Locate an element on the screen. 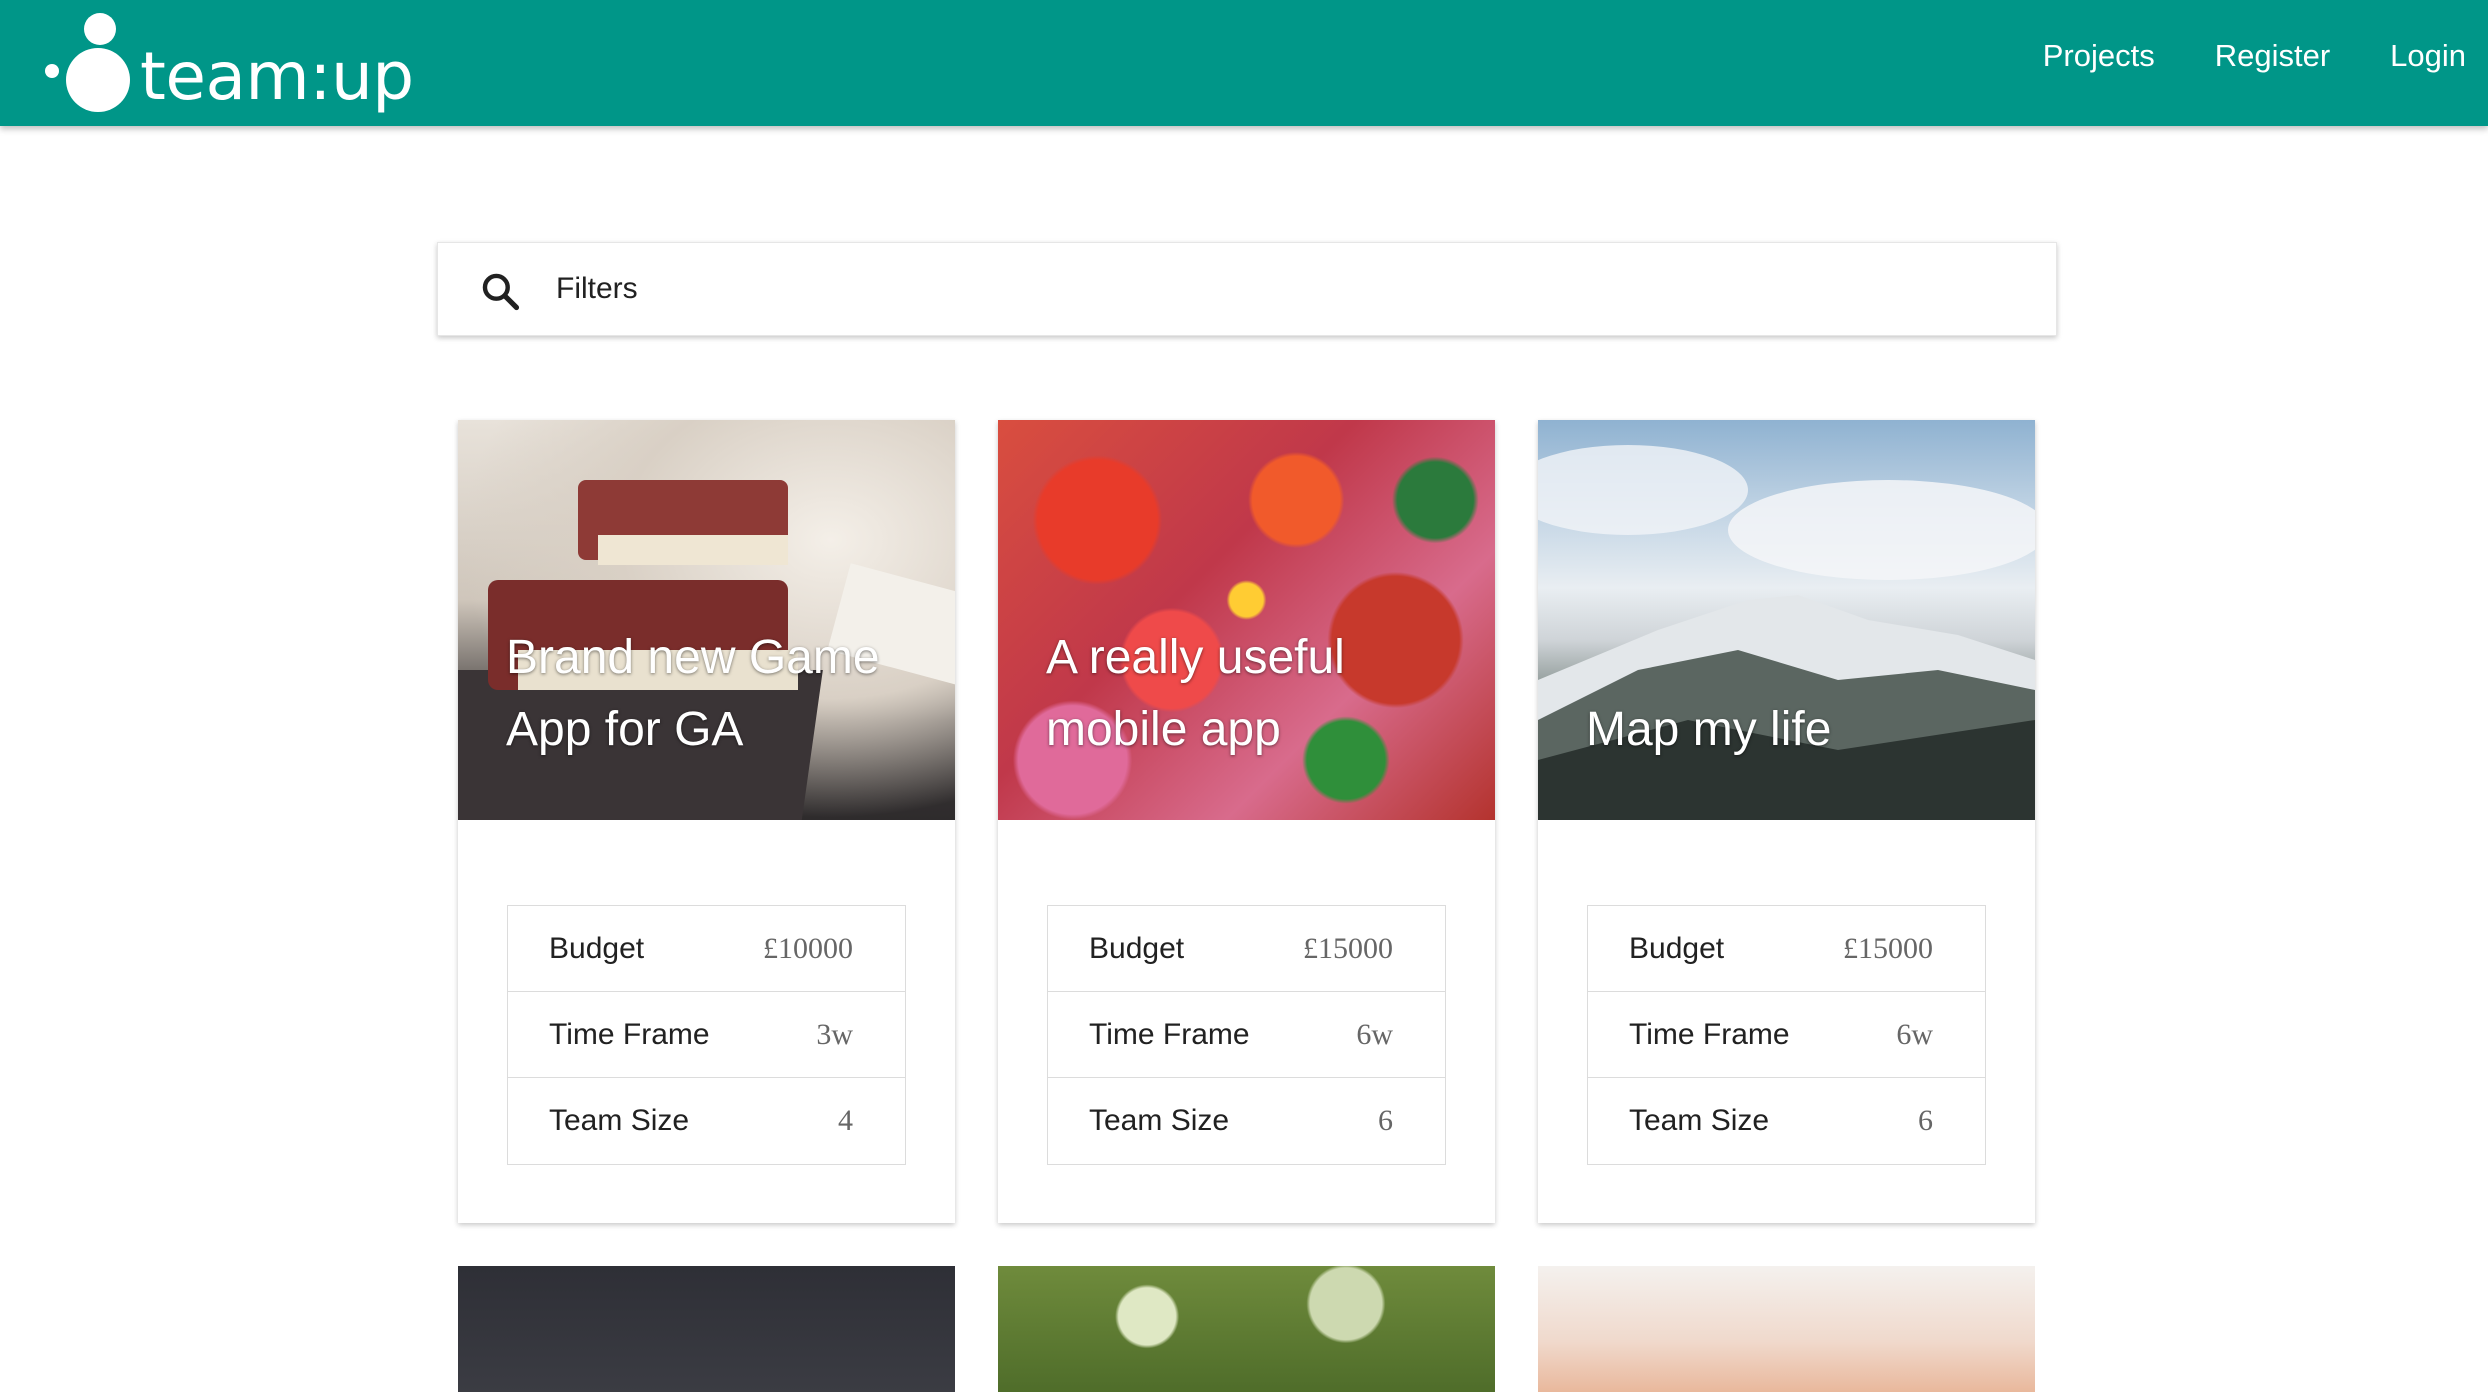 The width and height of the screenshot is (2488, 1392). team-up-logo: team:up is located at coordinates (227, 65).